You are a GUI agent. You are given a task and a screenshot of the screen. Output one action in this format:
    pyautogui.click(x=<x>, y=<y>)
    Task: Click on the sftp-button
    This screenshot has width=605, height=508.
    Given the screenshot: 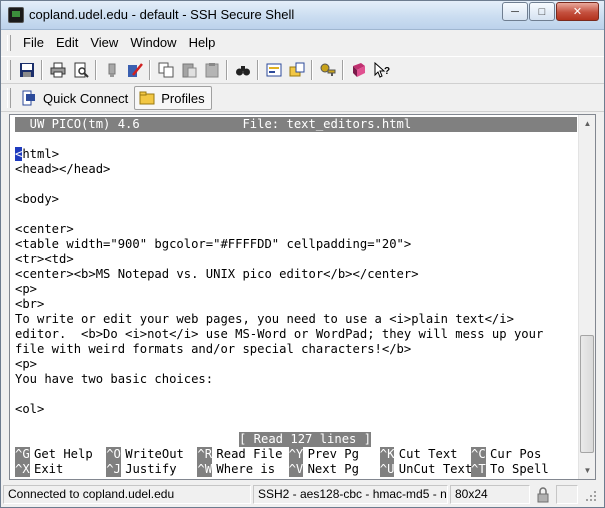 What is the action you would take?
    pyautogui.click(x=296, y=70)
    